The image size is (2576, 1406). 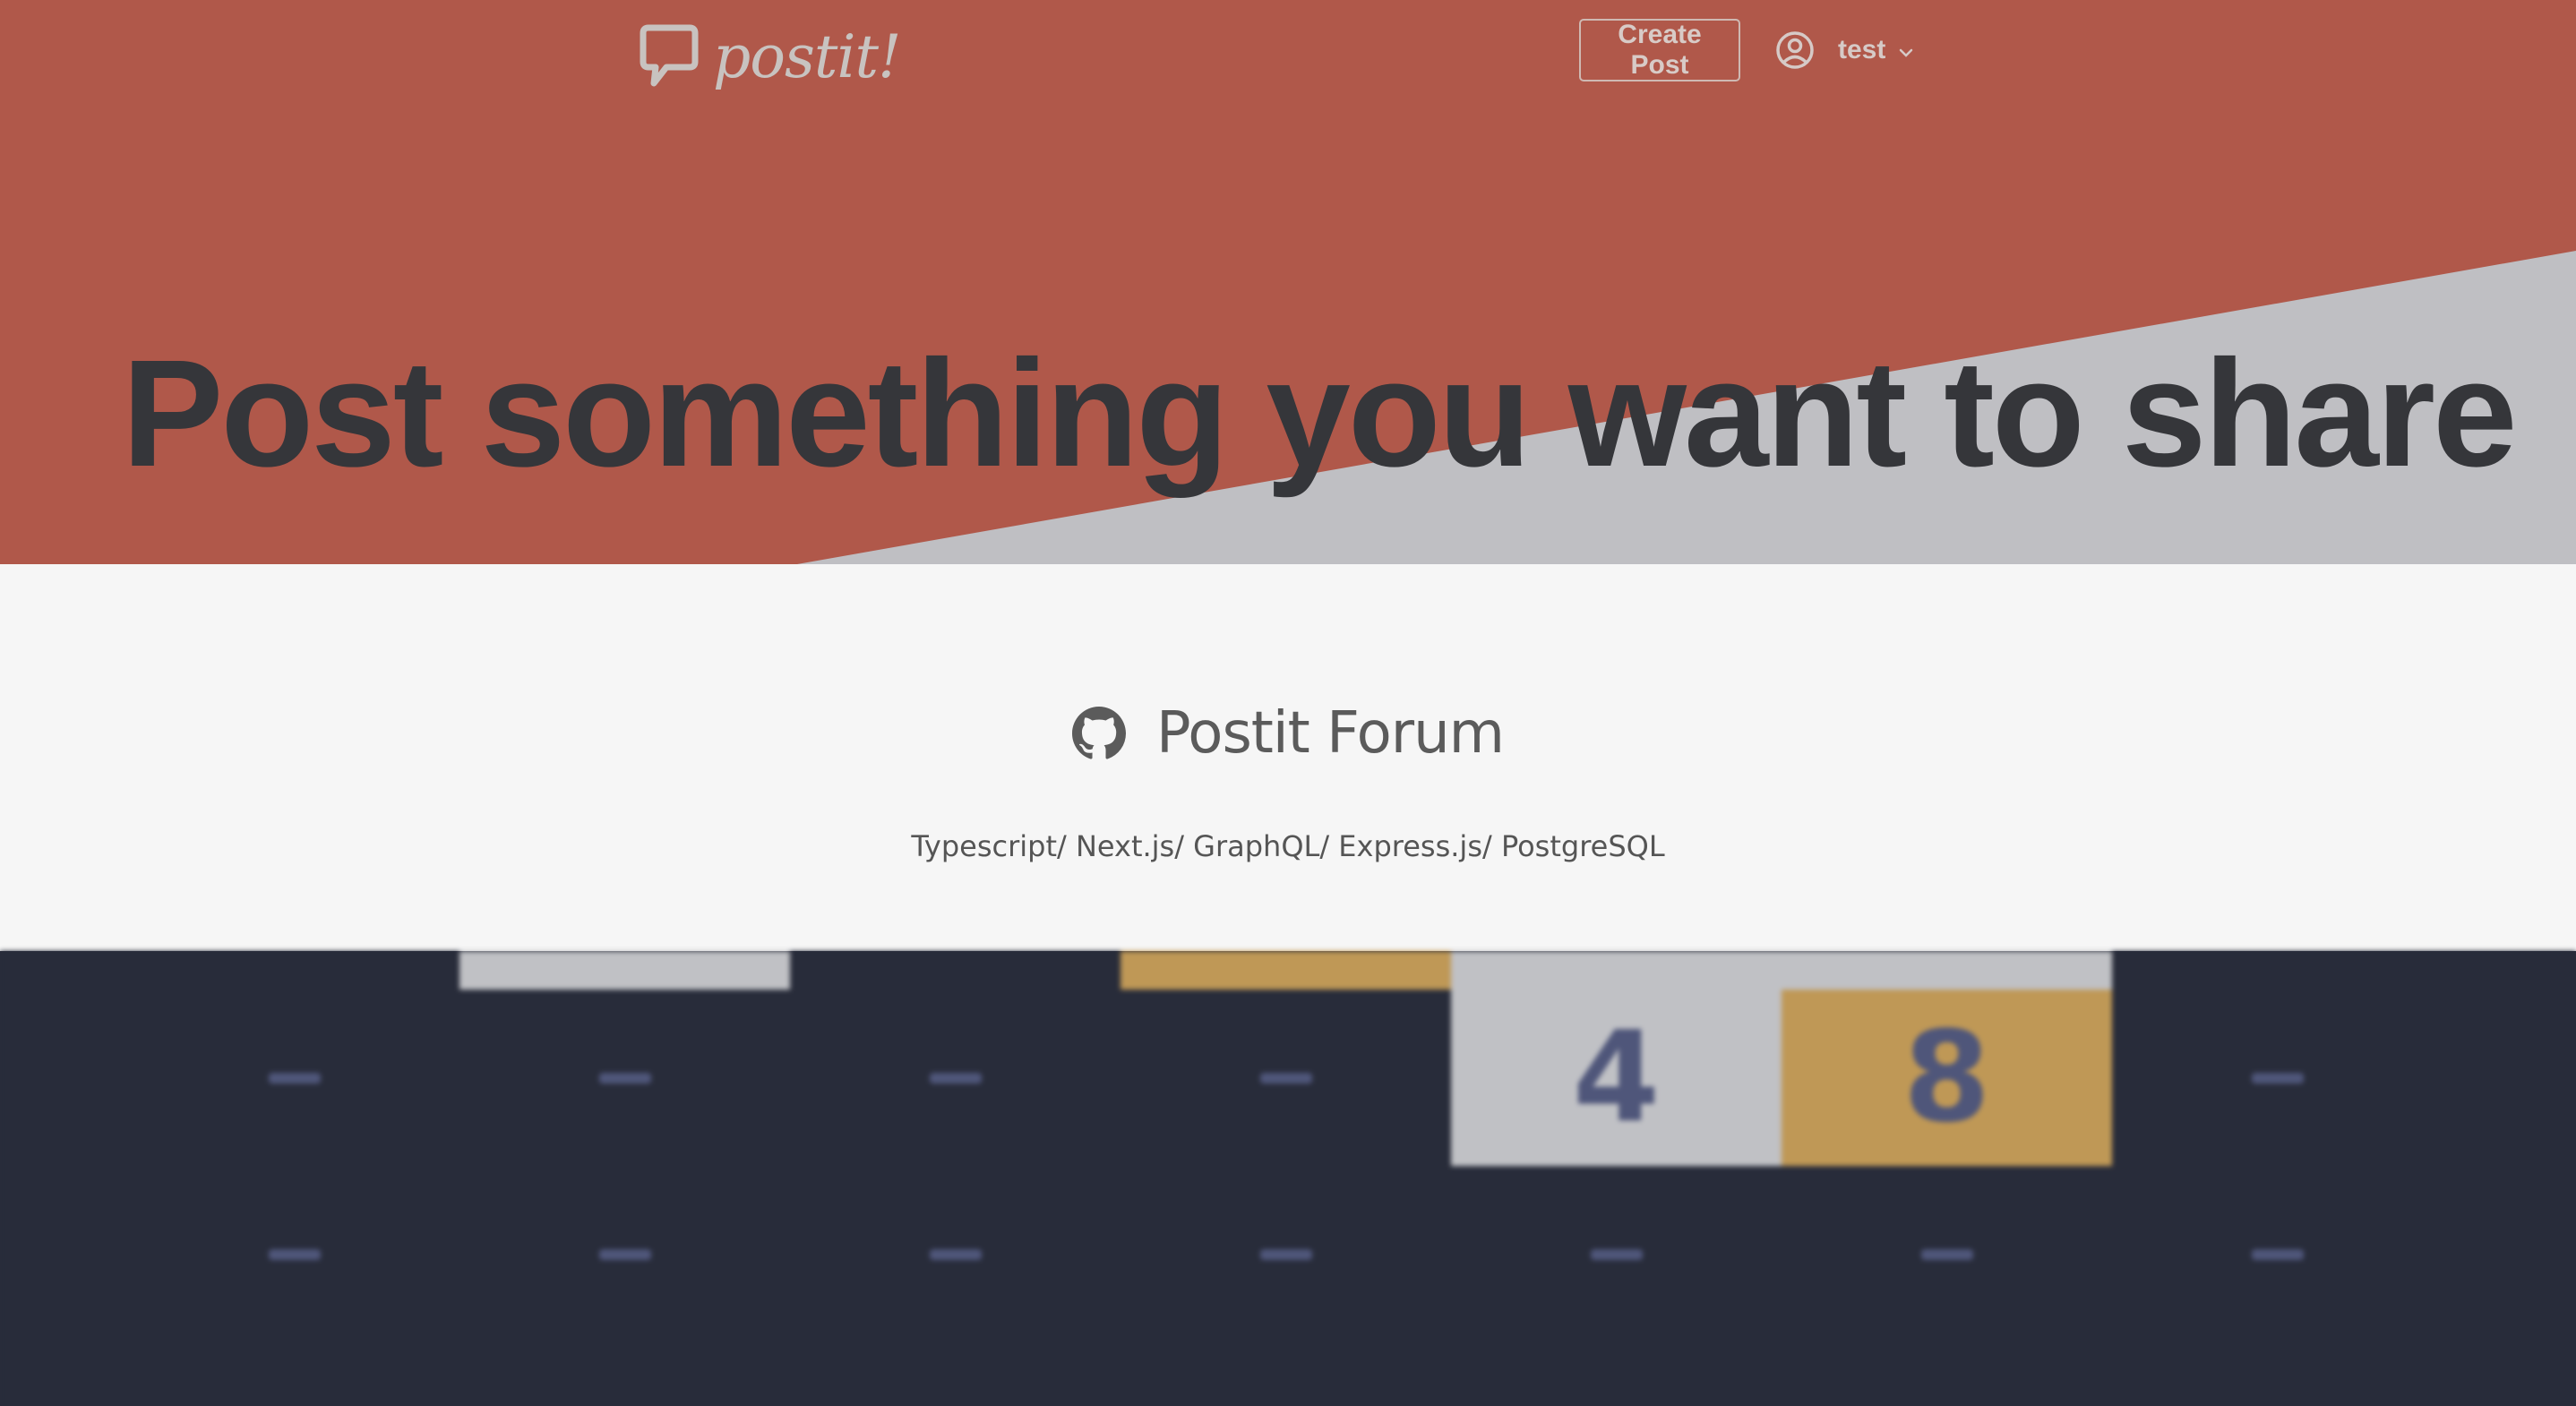 What do you see at coordinates (669, 55) in the screenshot?
I see `speech-bubble-icon` at bounding box center [669, 55].